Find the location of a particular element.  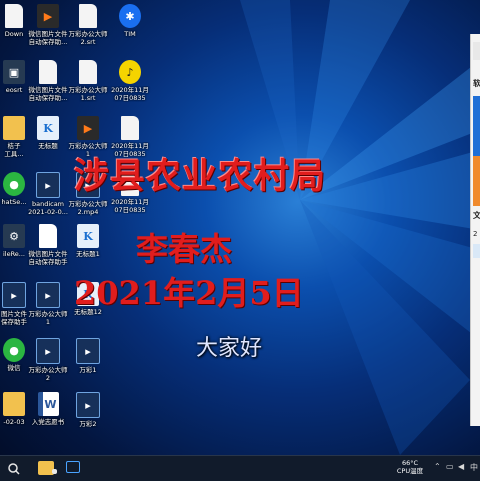

side-panel-blue-block is located at coordinates (476, 126).